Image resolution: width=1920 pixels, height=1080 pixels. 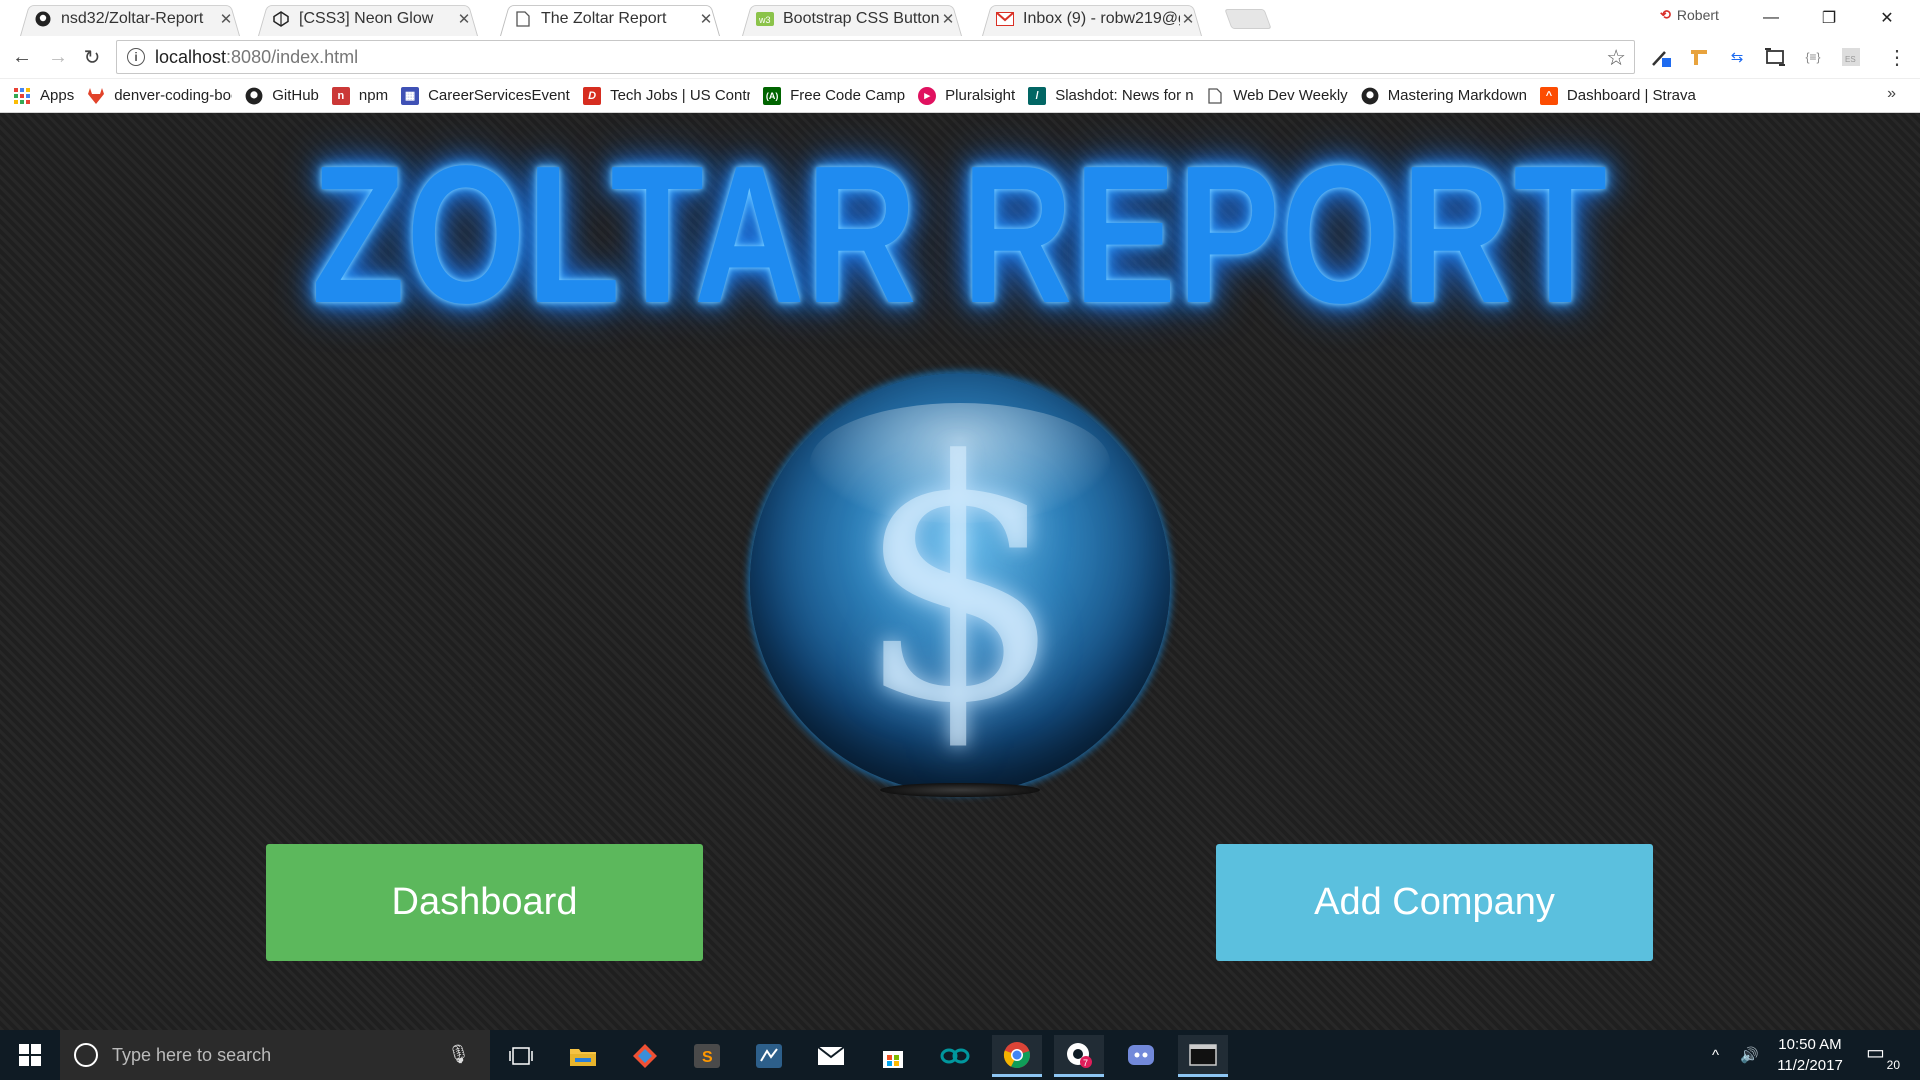 What do you see at coordinates (1891, 94) in the screenshot?
I see `bookmarks-overflow-icon: »` at bounding box center [1891, 94].